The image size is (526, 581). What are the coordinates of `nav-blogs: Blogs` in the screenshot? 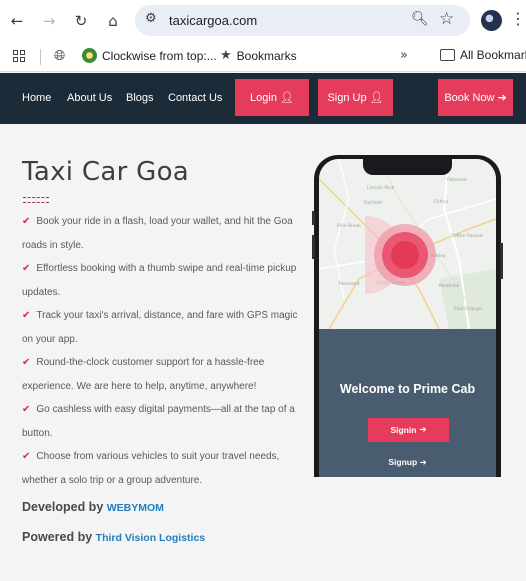 It's located at (140, 98).